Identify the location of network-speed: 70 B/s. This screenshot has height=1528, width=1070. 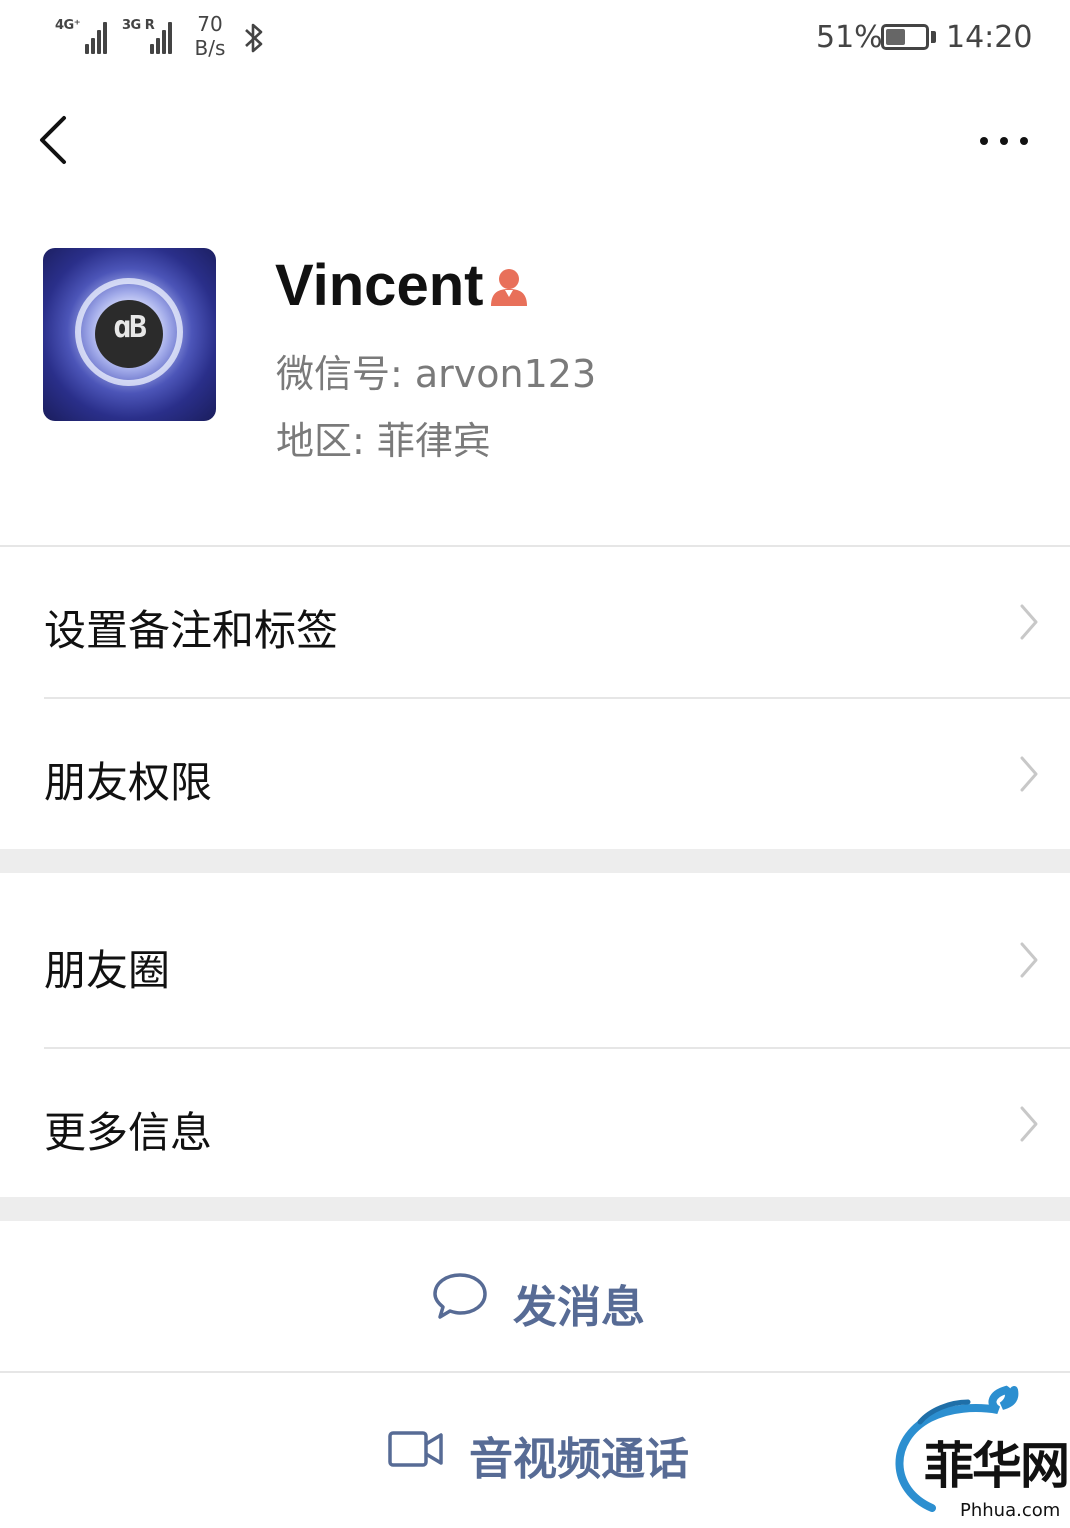
(210, 36).